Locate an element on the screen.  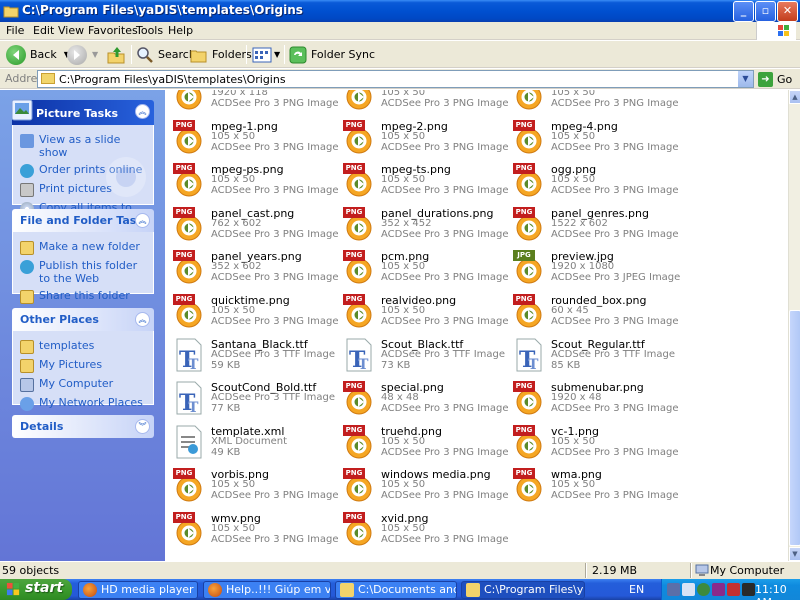
folder-sync-button: Folder Sync is located at coordinates (332, 54).